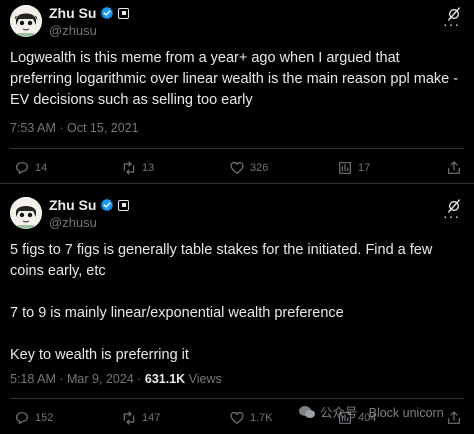 This screenshot has width=474, height=434. Describe the element at coordinates (44, 418) in the screenshot. I see `reply-count: 152` at that location.